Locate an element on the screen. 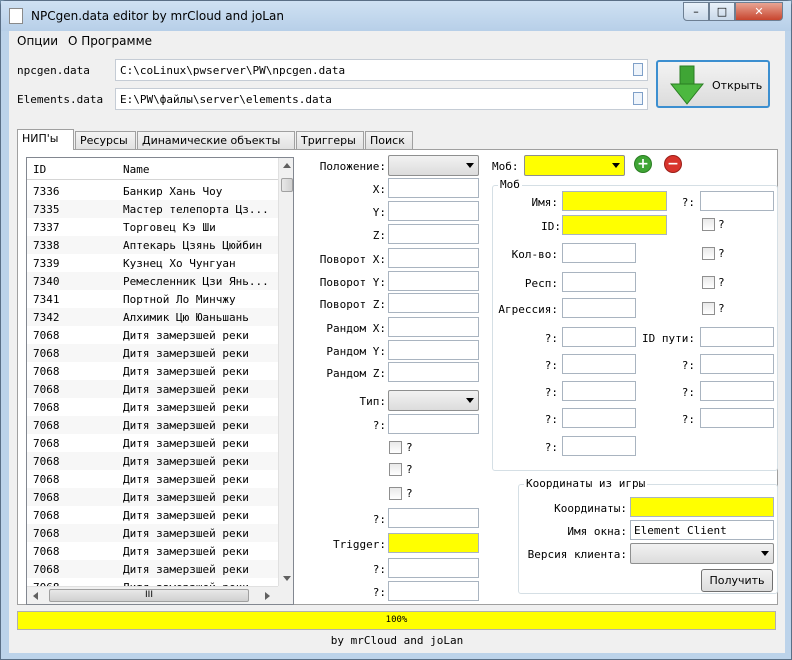 The width and height of the screenshot is (792, 660). rotation-y-field is located at coordinates (433, 281).